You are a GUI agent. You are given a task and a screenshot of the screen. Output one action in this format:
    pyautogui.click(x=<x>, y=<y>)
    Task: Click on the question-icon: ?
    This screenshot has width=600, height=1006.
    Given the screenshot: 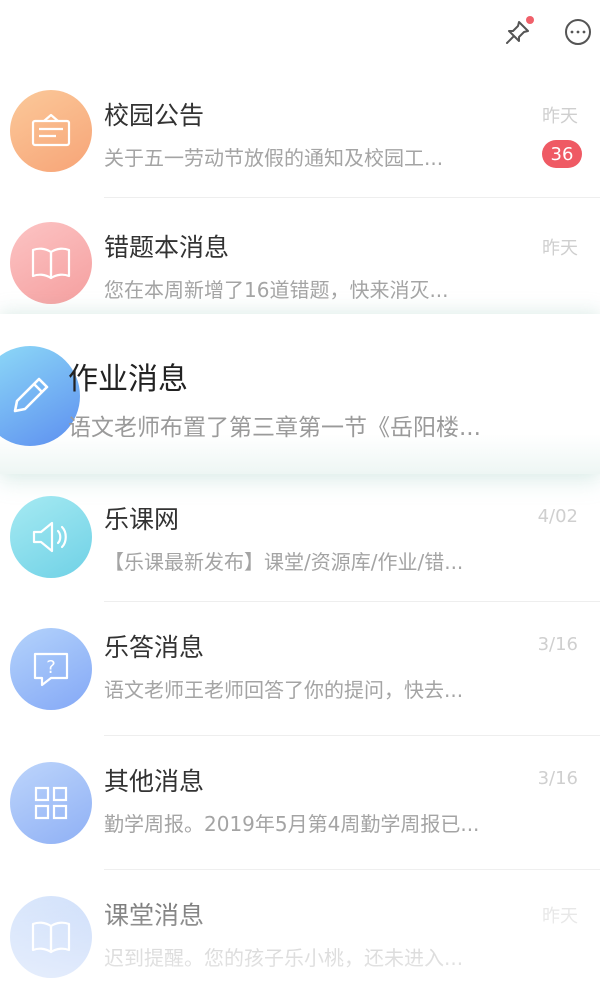 What is the action you would take?
    pyautogui.click(x=51, y=669)
    